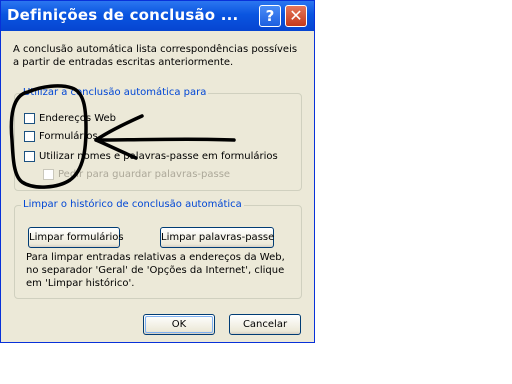 Image resolution: width=512 pixels, height=384 pixels. I want to click on annotation-arrow-head, so click(119, 137).